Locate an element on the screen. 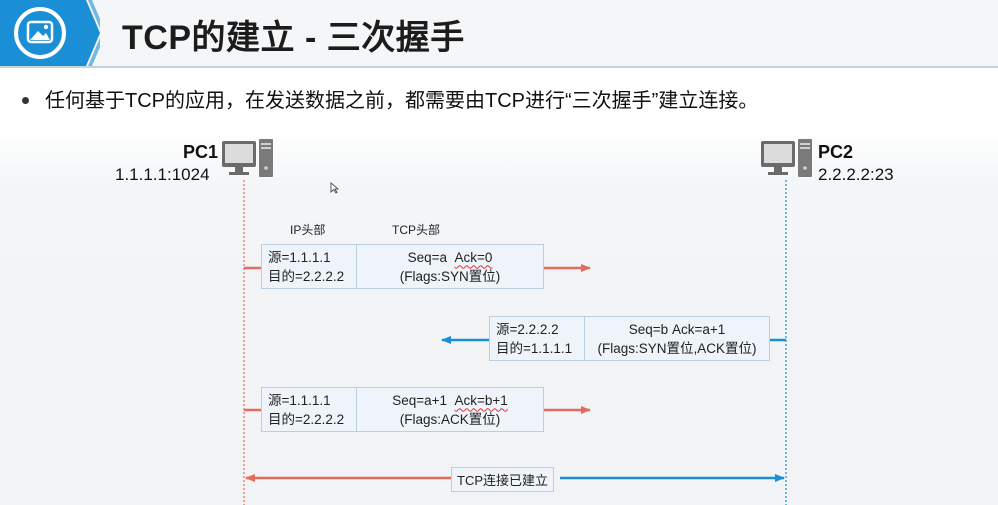 Image resolution: width=998 pixels, height=505 pixels. tcp-seq: Seq=a is located at coordinates (427, 257).